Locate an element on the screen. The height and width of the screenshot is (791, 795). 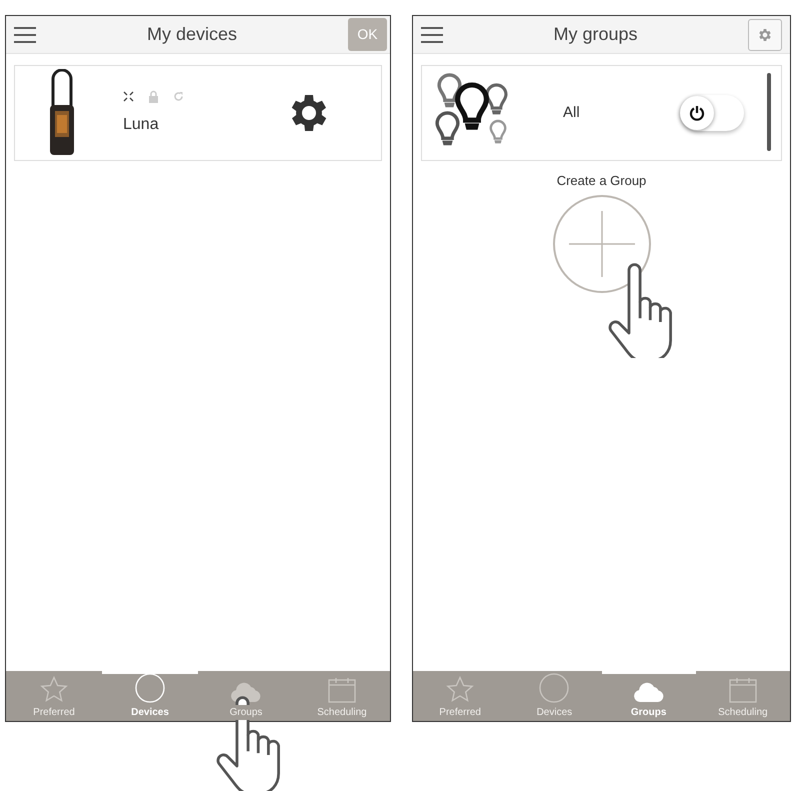
shrink-arrows-icon is located at coordinates (128, 96).